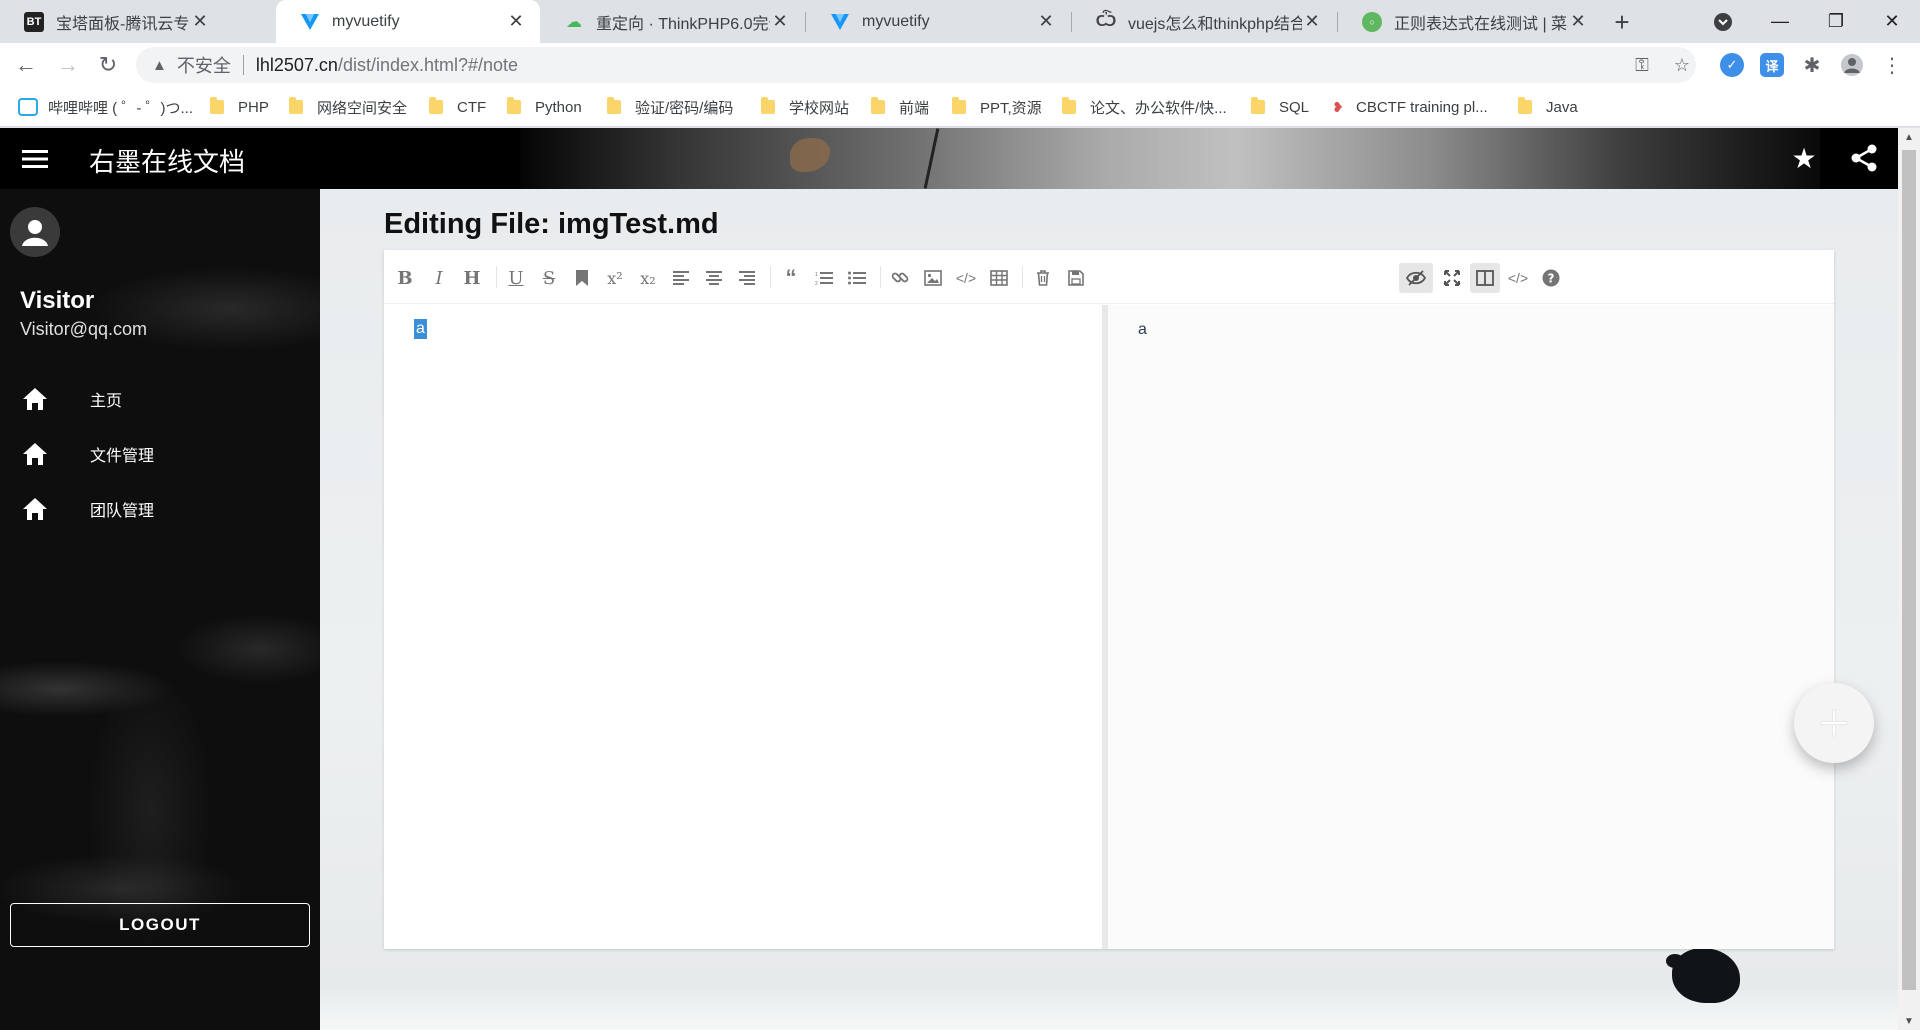 The height and width of the screenshot is (1030, 1920). Describe the element at coordinates (1909, 137) in the screenshot. I see `scroll-up-icon: ▲` at that location.